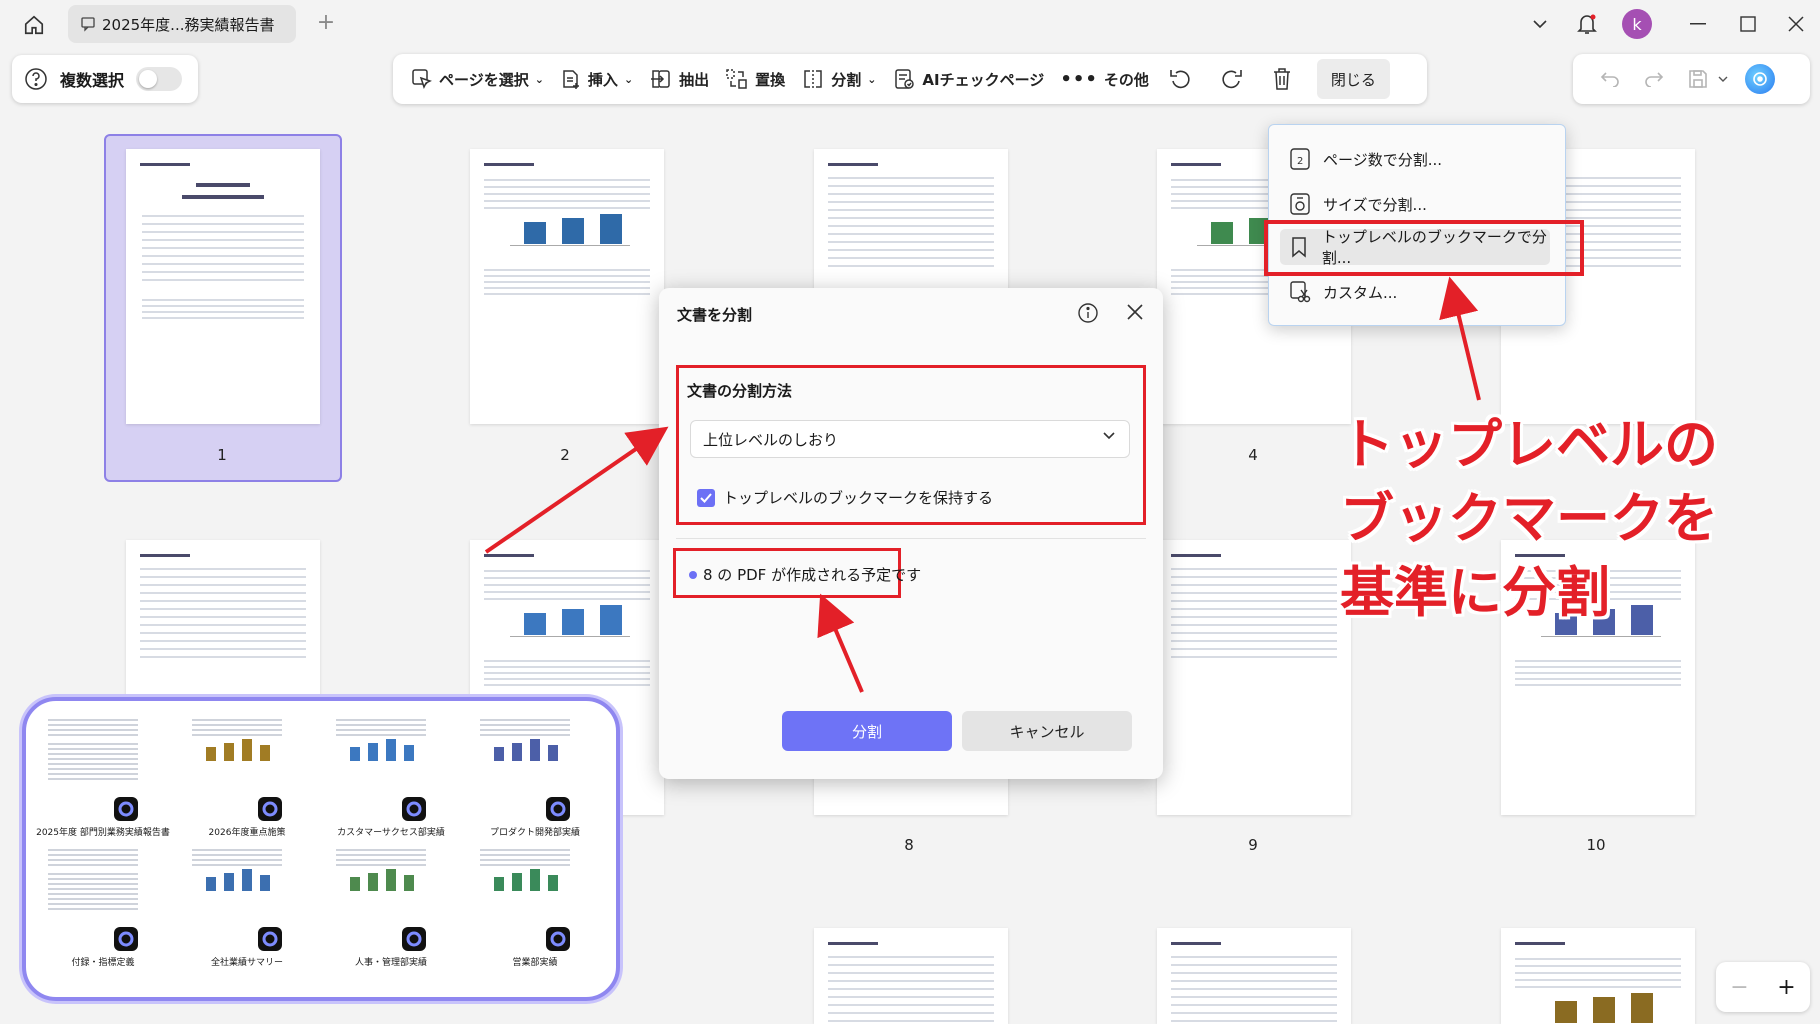  I want to click on notification-button, so click(1587, 24).